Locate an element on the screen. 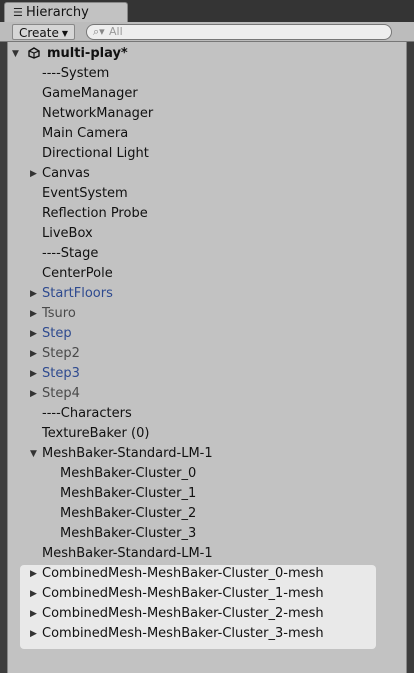 The height and width of the screenshot is (673, 414). expand-arrow-icon: ▼ is located at coordinates (33, 454).